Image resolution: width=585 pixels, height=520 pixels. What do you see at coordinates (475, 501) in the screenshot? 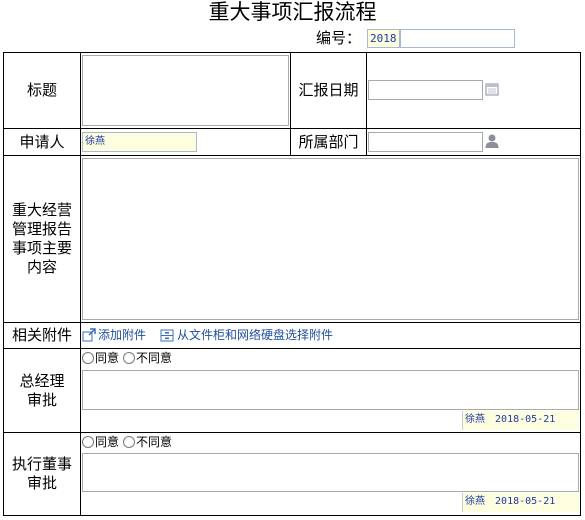
I see `director-signer: 徐燕` at bounding box center [475, 501].